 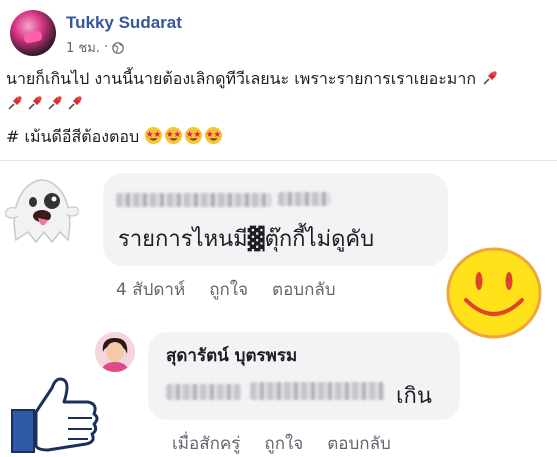 What do you see at coordinates (359, 443) in the screenshot?
I see `comment-2-reply-button: ตอบกลับ` at bounding box center [359, 443].